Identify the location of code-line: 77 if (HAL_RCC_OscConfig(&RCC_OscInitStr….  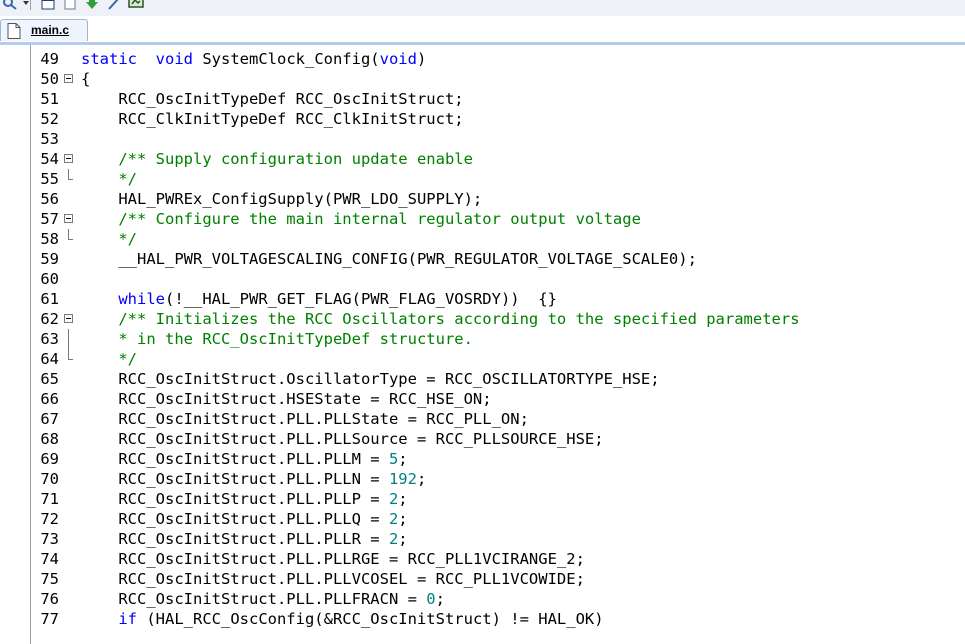
(482, 619).